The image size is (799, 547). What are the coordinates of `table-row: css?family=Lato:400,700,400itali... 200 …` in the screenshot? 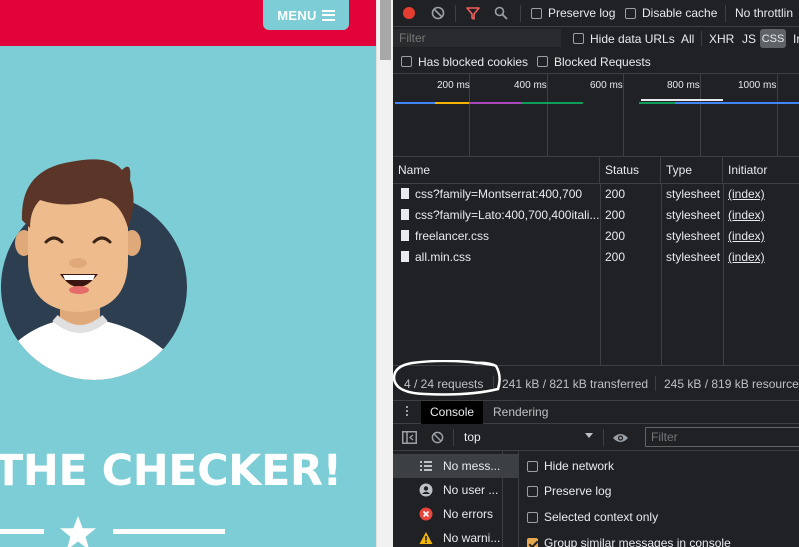 It's located at (596, 215).